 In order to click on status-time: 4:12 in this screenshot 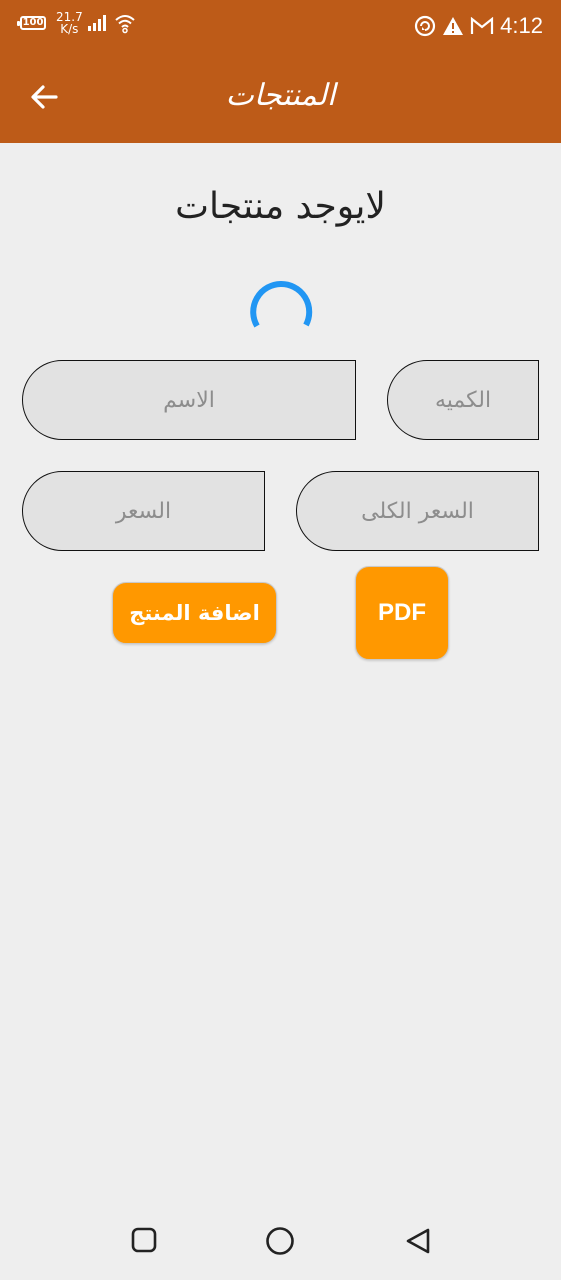, I will do `click(521, 25)`.